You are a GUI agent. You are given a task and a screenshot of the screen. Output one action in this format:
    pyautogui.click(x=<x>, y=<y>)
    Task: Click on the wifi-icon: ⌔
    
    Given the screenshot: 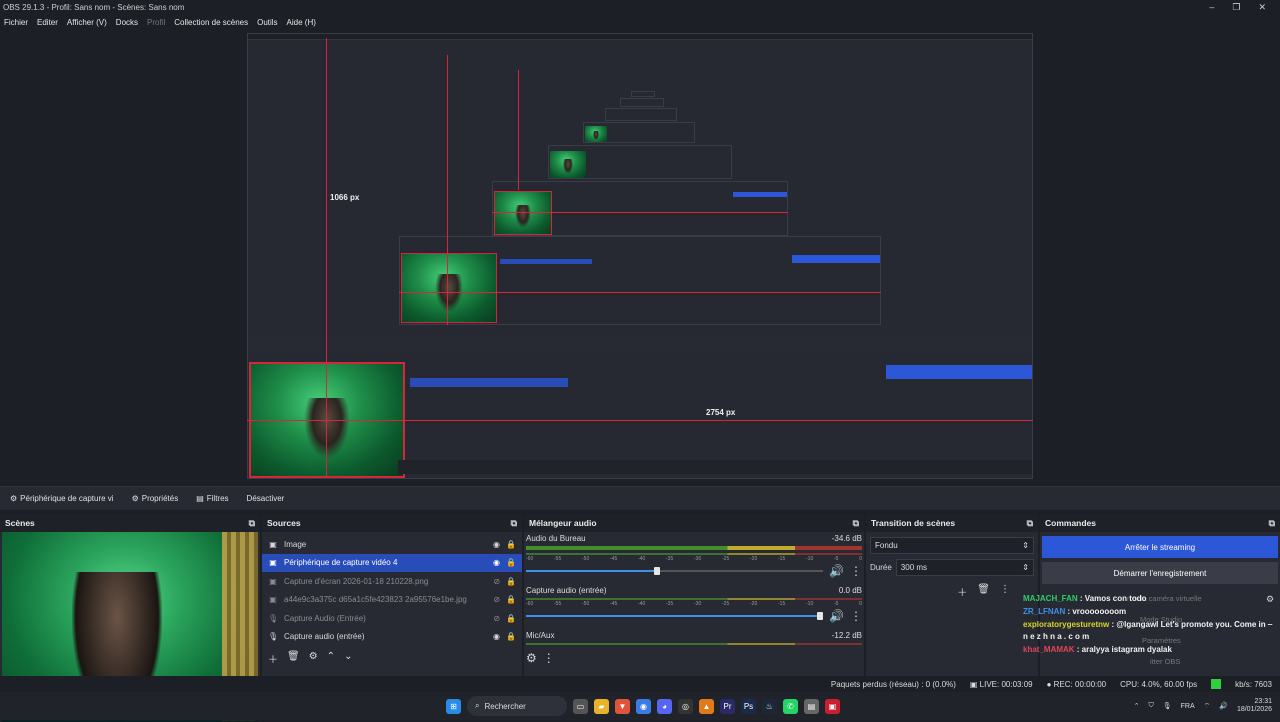 What is the action you would take?
    pyautogui.click(x=1207, y=706)
    